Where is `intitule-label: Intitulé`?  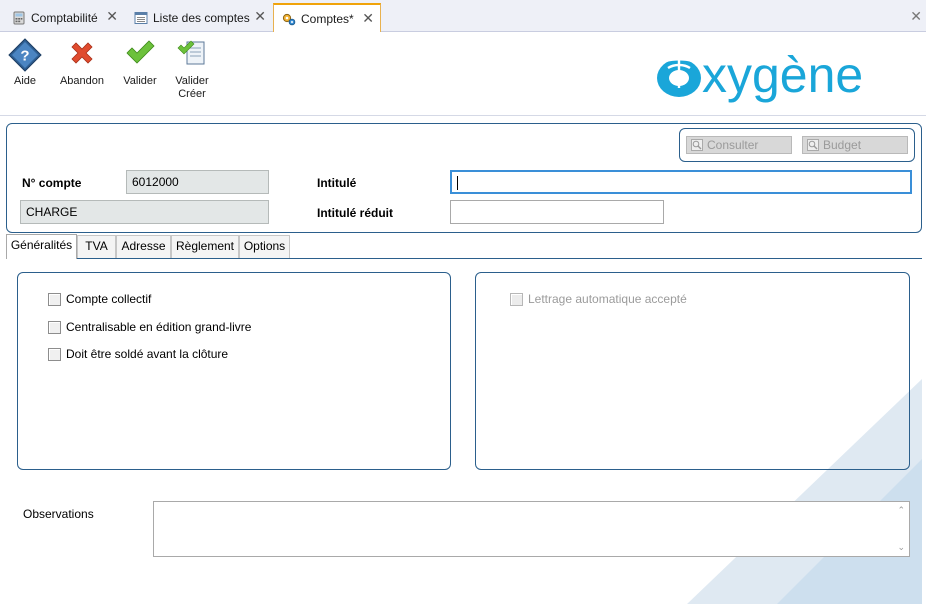 intitule-label: Intitulé is located at coordinates (337, 183).